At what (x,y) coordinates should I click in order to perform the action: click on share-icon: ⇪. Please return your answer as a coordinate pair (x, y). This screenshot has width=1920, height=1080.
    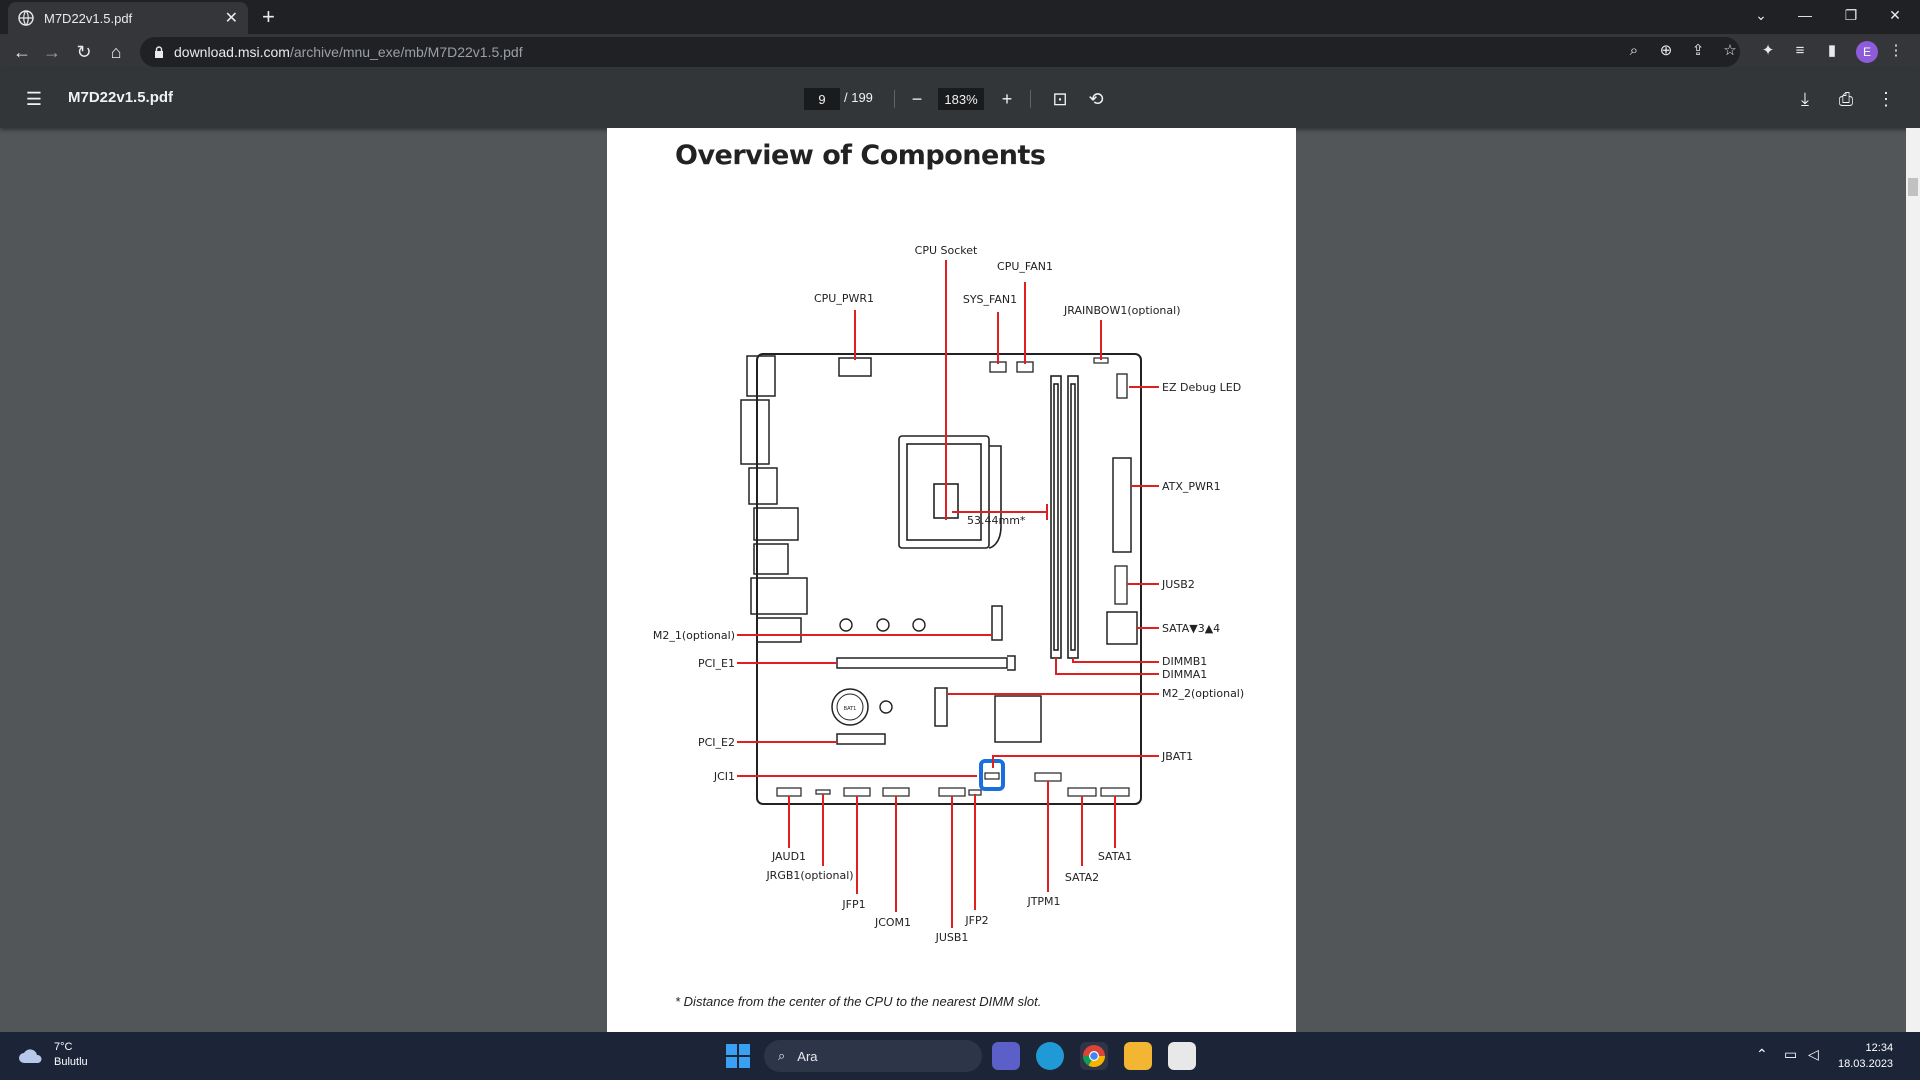
    Looking at the image, I should click on (1698, 50).